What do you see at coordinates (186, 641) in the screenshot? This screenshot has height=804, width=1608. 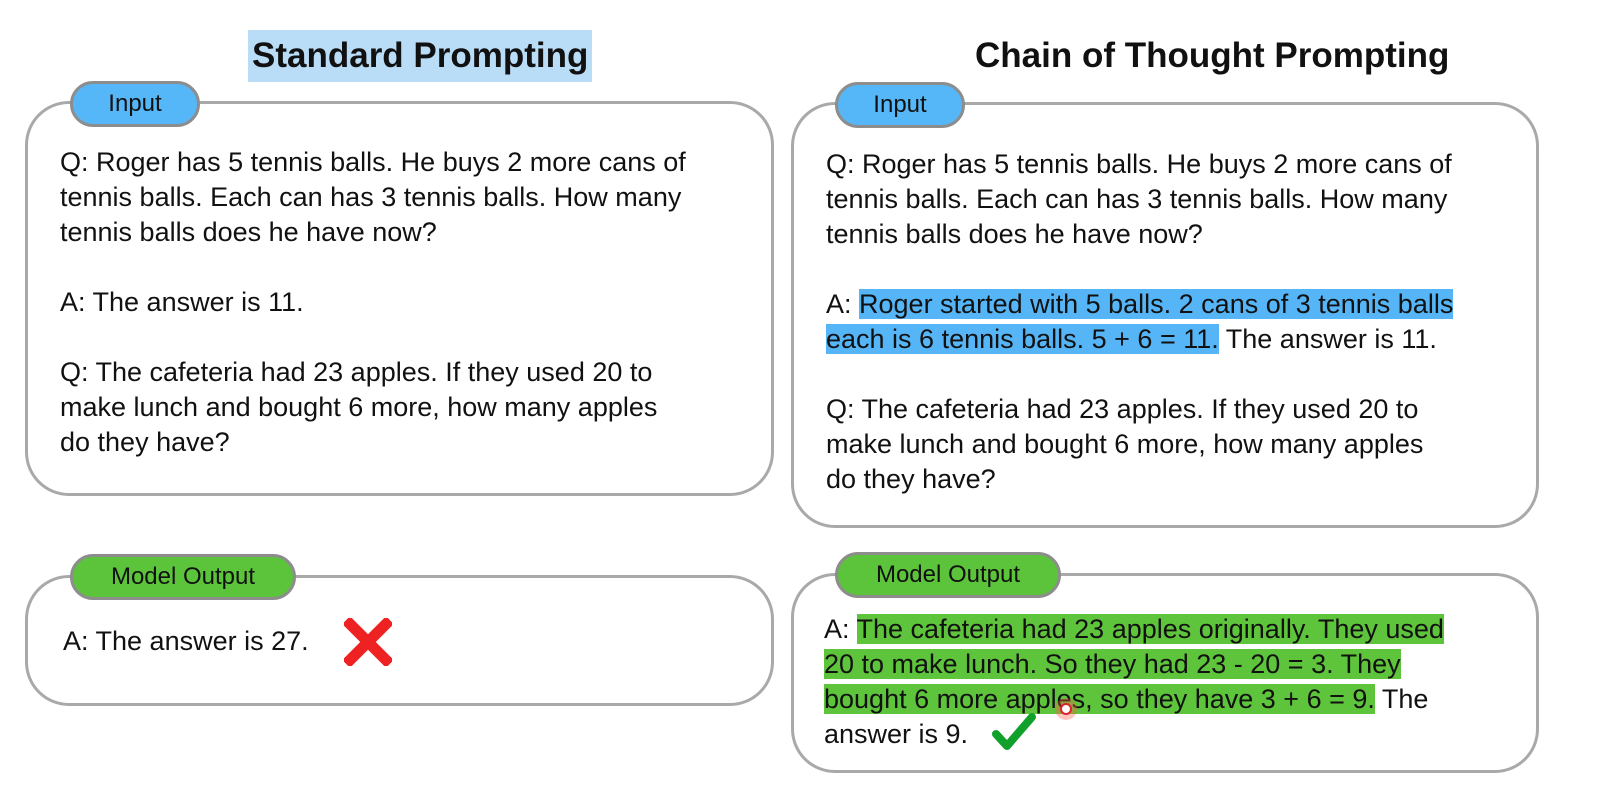 I see `standard-output-text: A: The answer is 27.` at bounding box center [186, 641].